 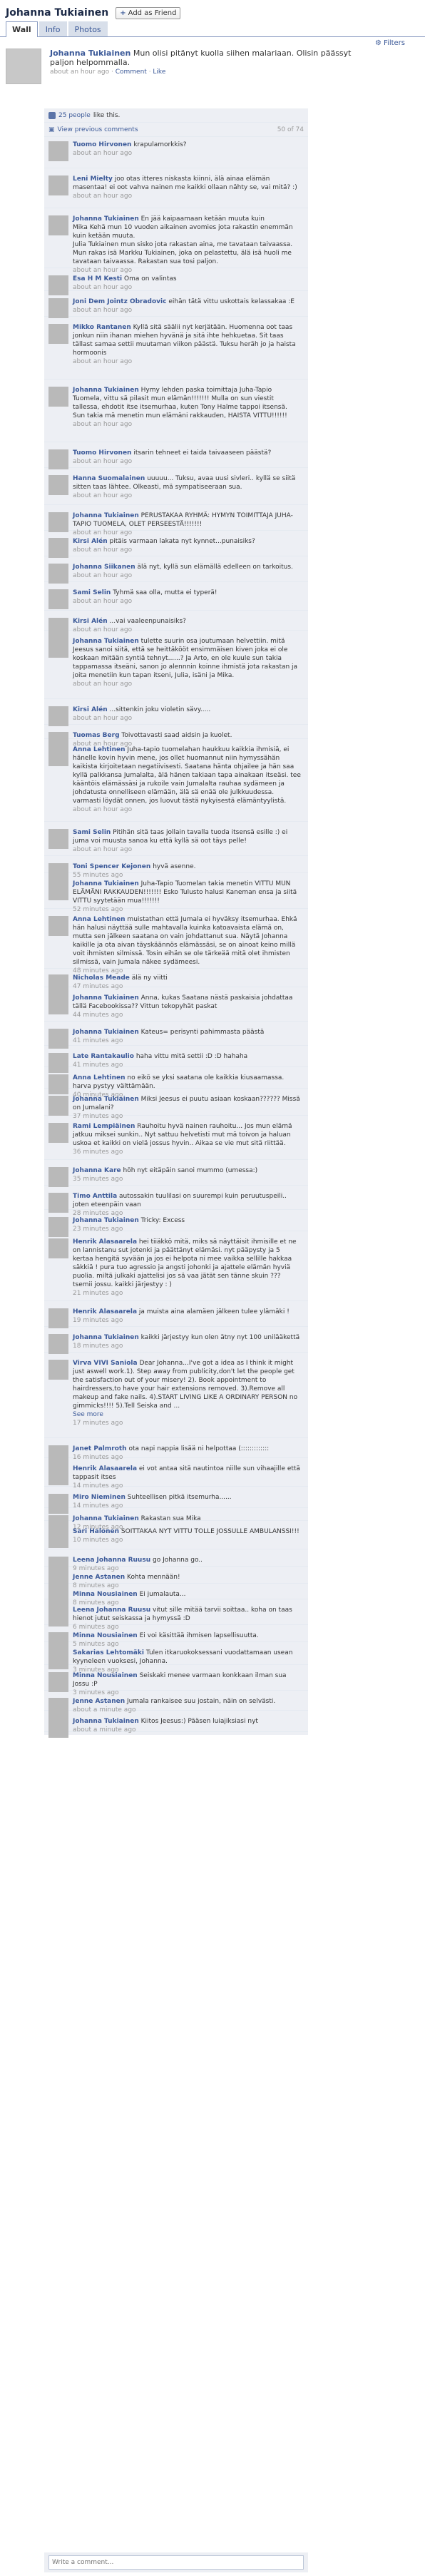 What do you see at coordinates (199, 1721) in the screenshot?
I see `comment-text: Kiitos Jeesus:) Pääsen luiajiksiasi nyt` at bounding box center [199, 1721].